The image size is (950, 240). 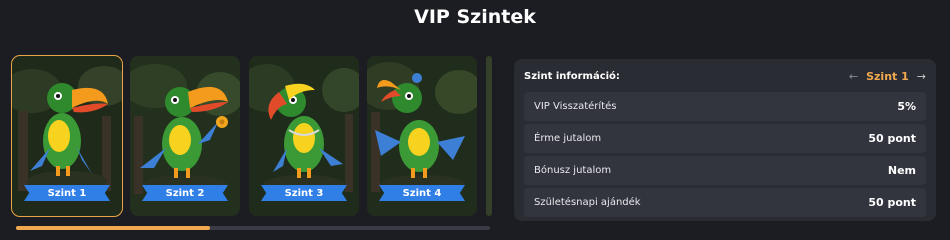 I want to click on info-row-cashback: VIP Visszatérítés 5%, so click(x=725, y=106).